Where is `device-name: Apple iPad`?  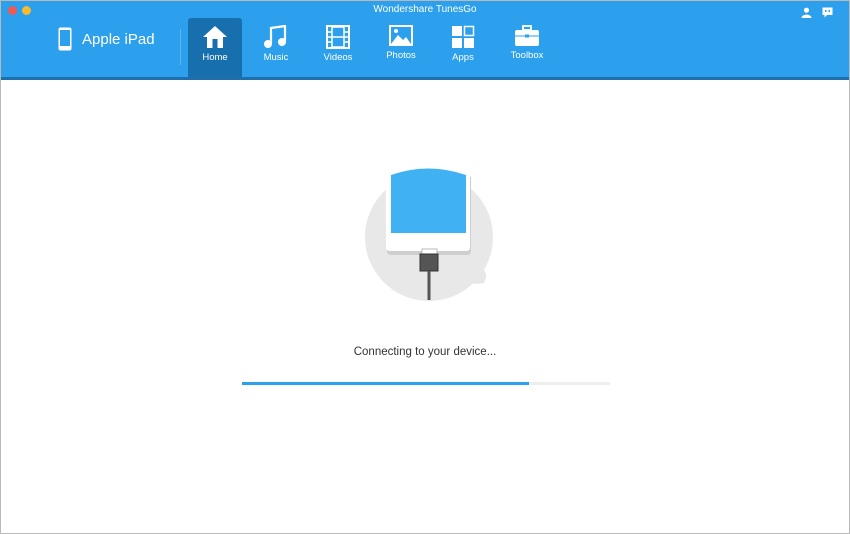
device-name: Apple iPad is located at coordinates (118, 39).